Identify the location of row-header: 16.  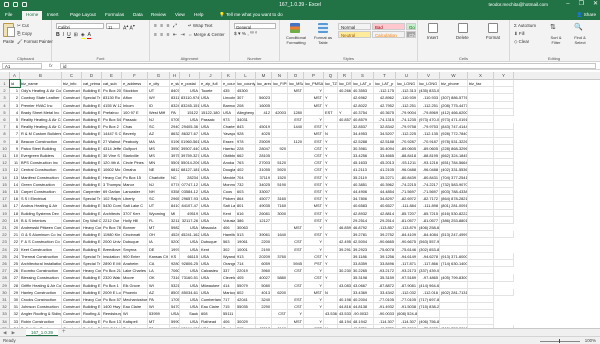
(5, 192).